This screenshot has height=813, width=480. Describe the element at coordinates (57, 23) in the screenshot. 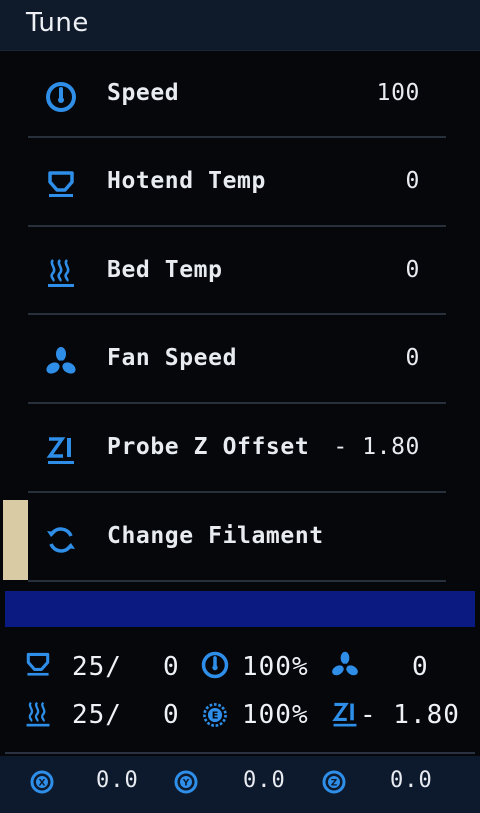

I see `page-title: Tune` at that location.